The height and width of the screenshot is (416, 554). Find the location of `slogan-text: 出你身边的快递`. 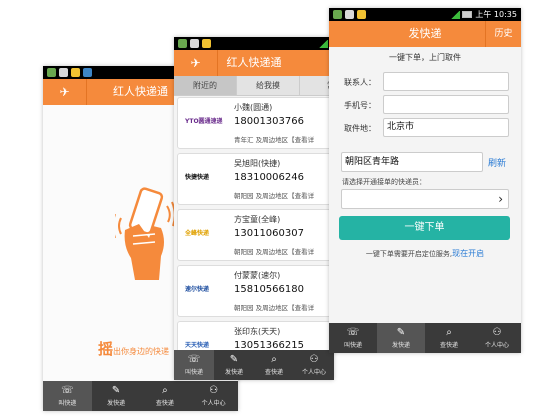

slogan-text: 出你身边的快递 is located at coordinates (141, 351).